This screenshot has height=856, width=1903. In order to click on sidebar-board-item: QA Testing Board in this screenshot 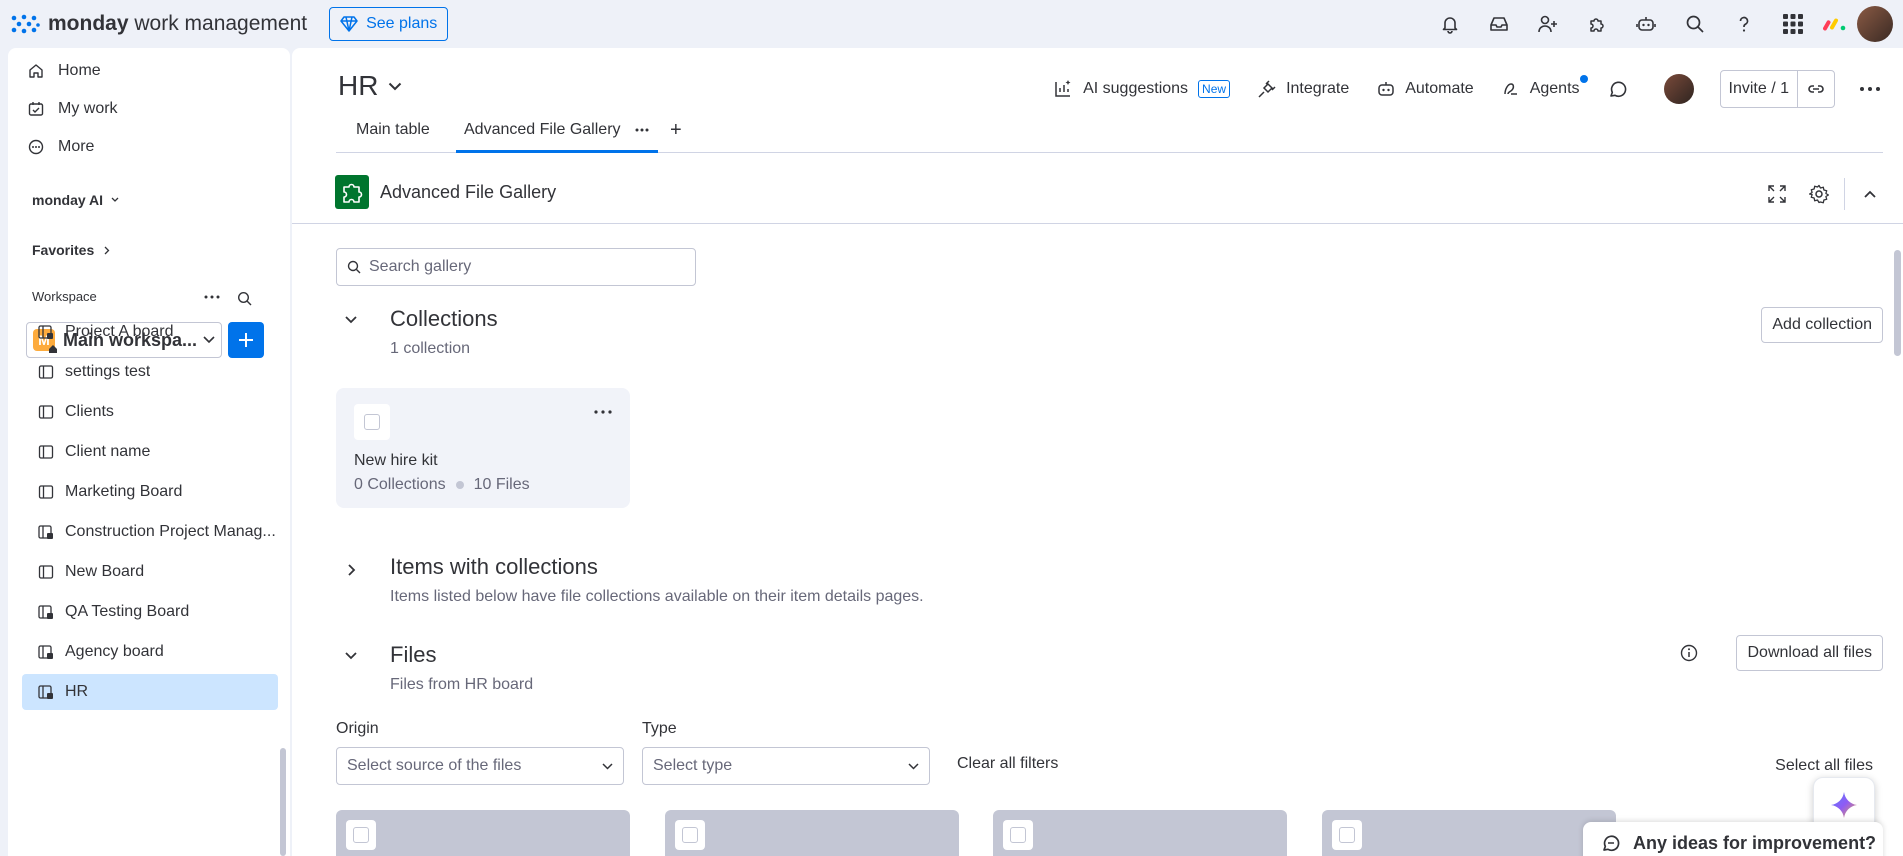, I will do `click(150, 612)`.